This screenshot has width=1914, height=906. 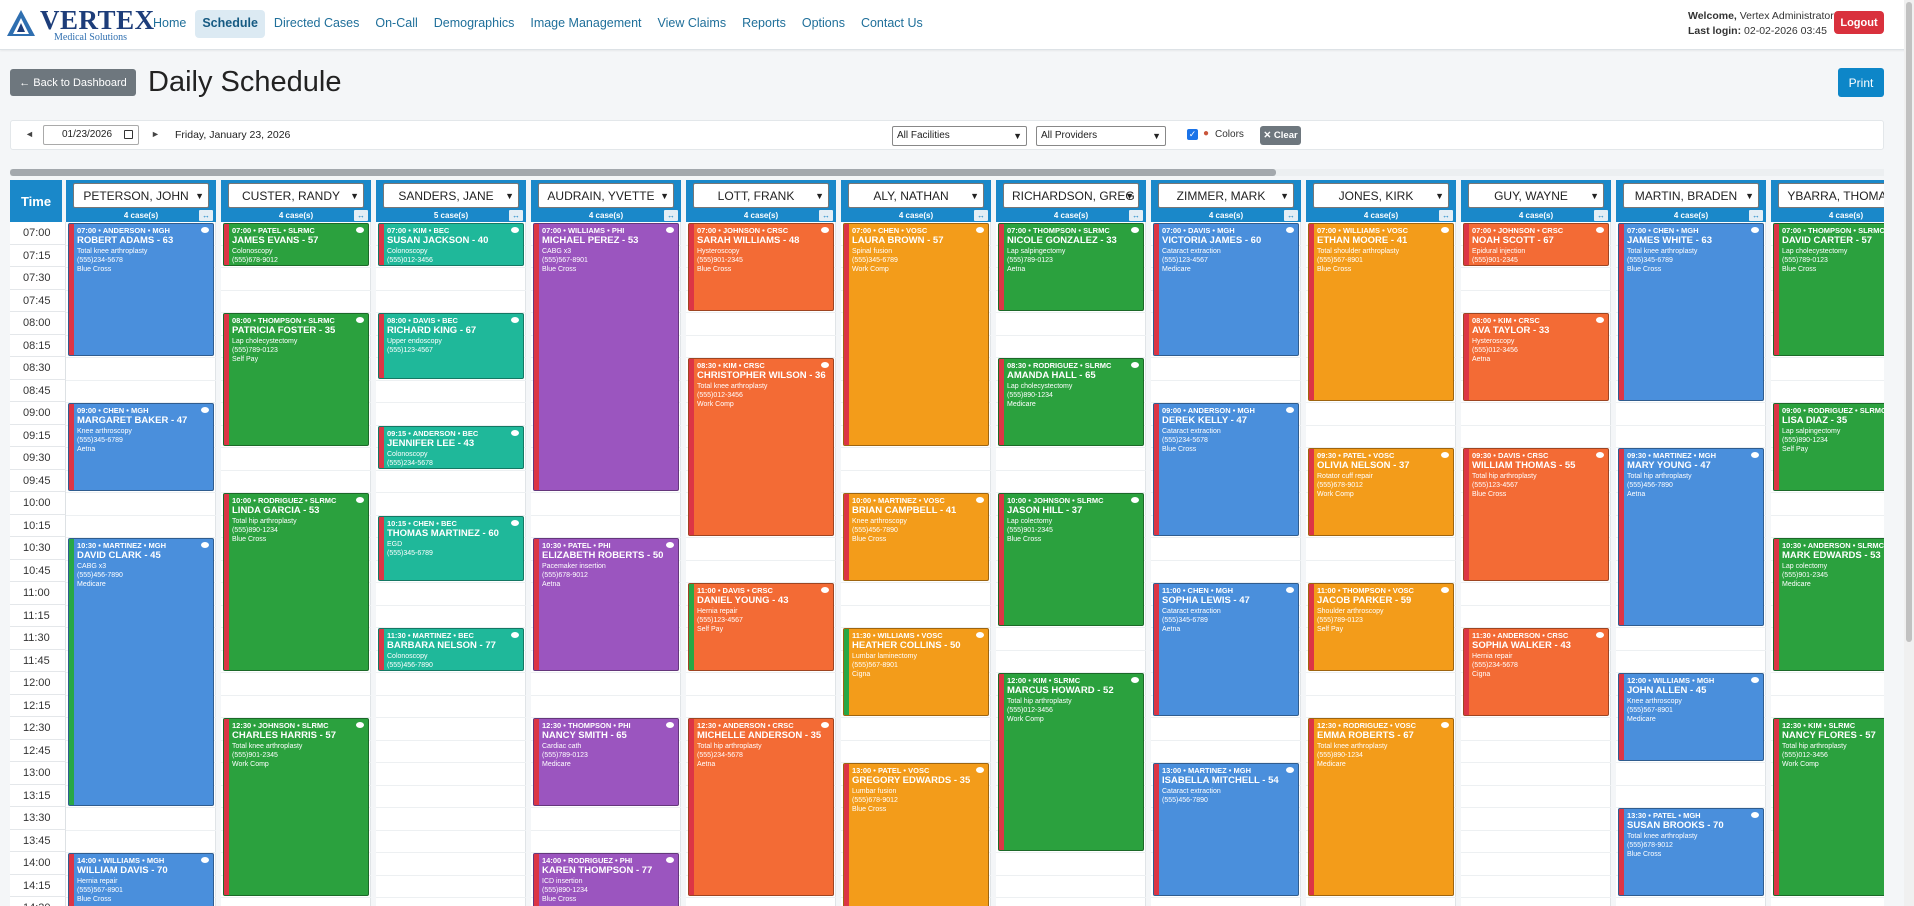 I want to click on clear-filters-button: ✕ Clear, so click(x=1280, y=135).